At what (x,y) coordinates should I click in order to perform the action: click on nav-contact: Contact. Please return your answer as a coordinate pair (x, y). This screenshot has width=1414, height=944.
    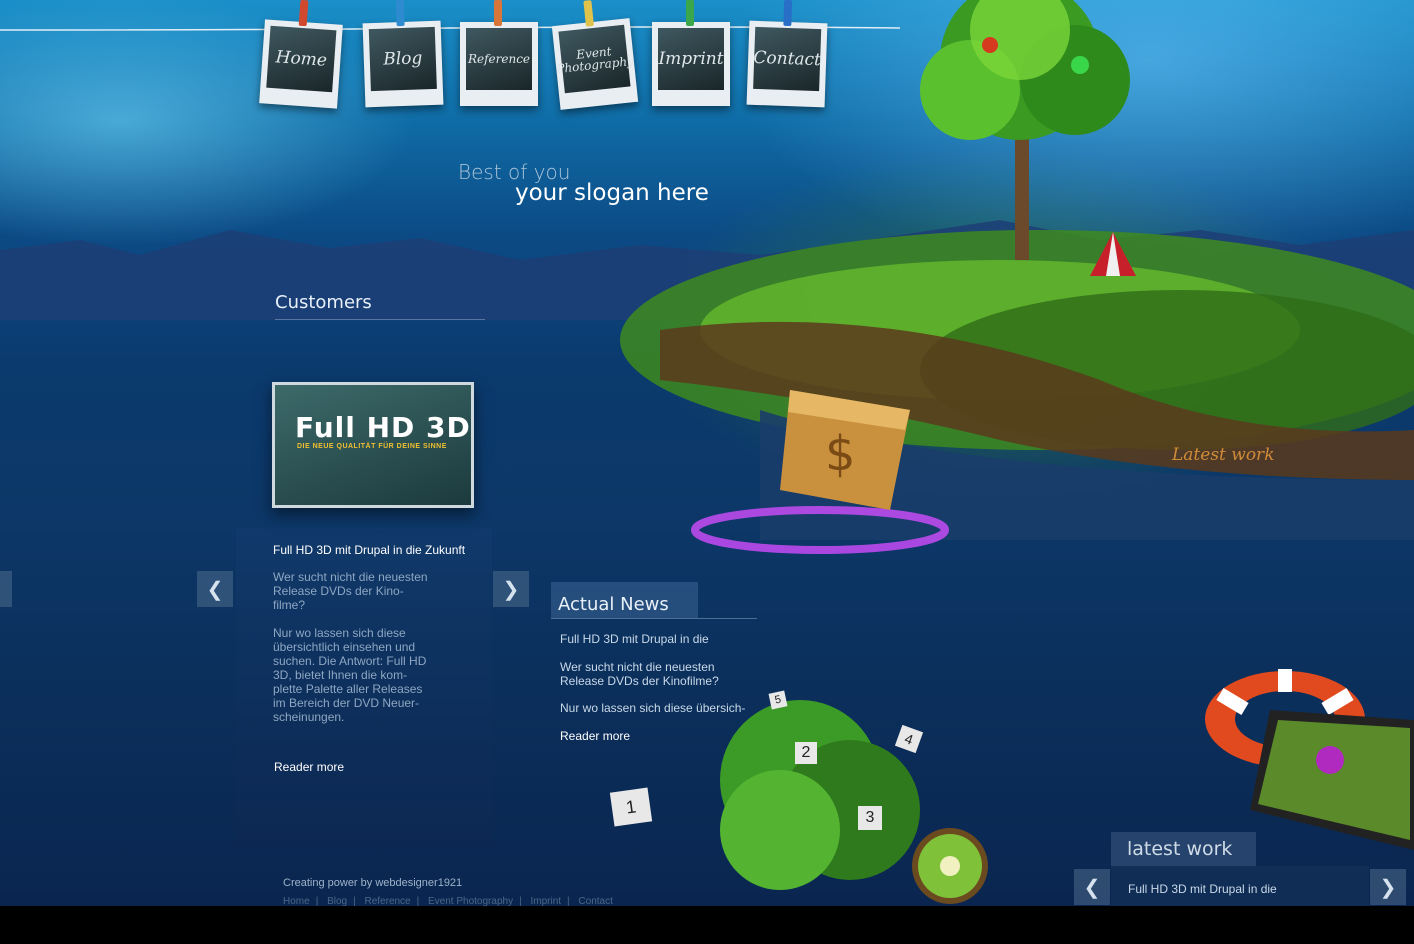
    Looking at the image, I should click on (787, 54).